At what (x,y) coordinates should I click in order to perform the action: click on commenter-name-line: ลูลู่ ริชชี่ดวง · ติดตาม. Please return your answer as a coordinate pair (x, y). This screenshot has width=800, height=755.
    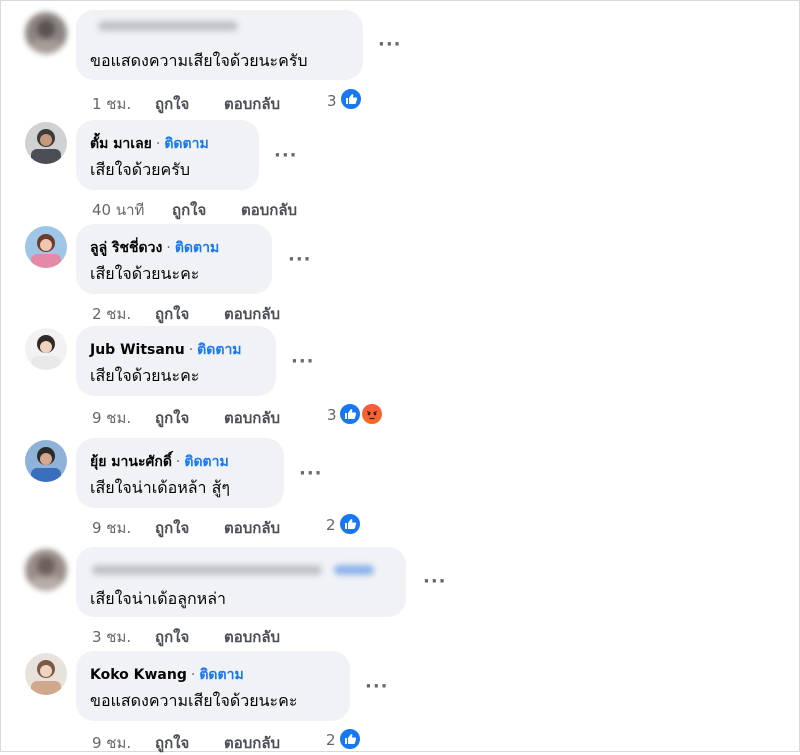
    Looking at the image, I should click on (154, 248).